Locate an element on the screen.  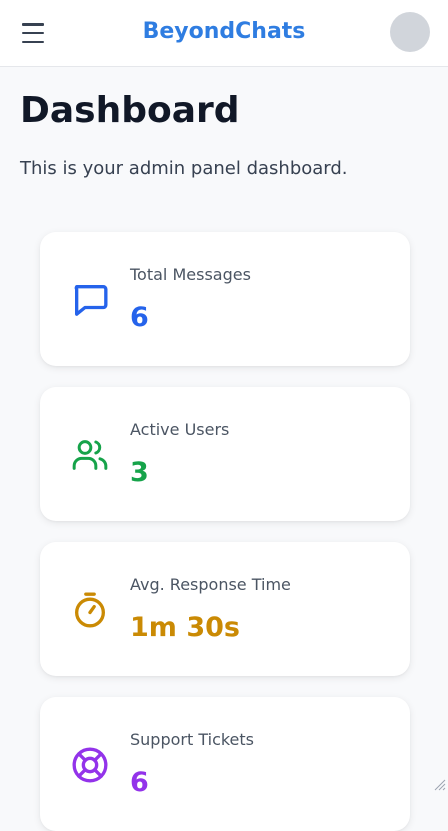
stat-card-avg-response-time: Avg. Response Time 1m 30s is located at coordinates (225, 609).